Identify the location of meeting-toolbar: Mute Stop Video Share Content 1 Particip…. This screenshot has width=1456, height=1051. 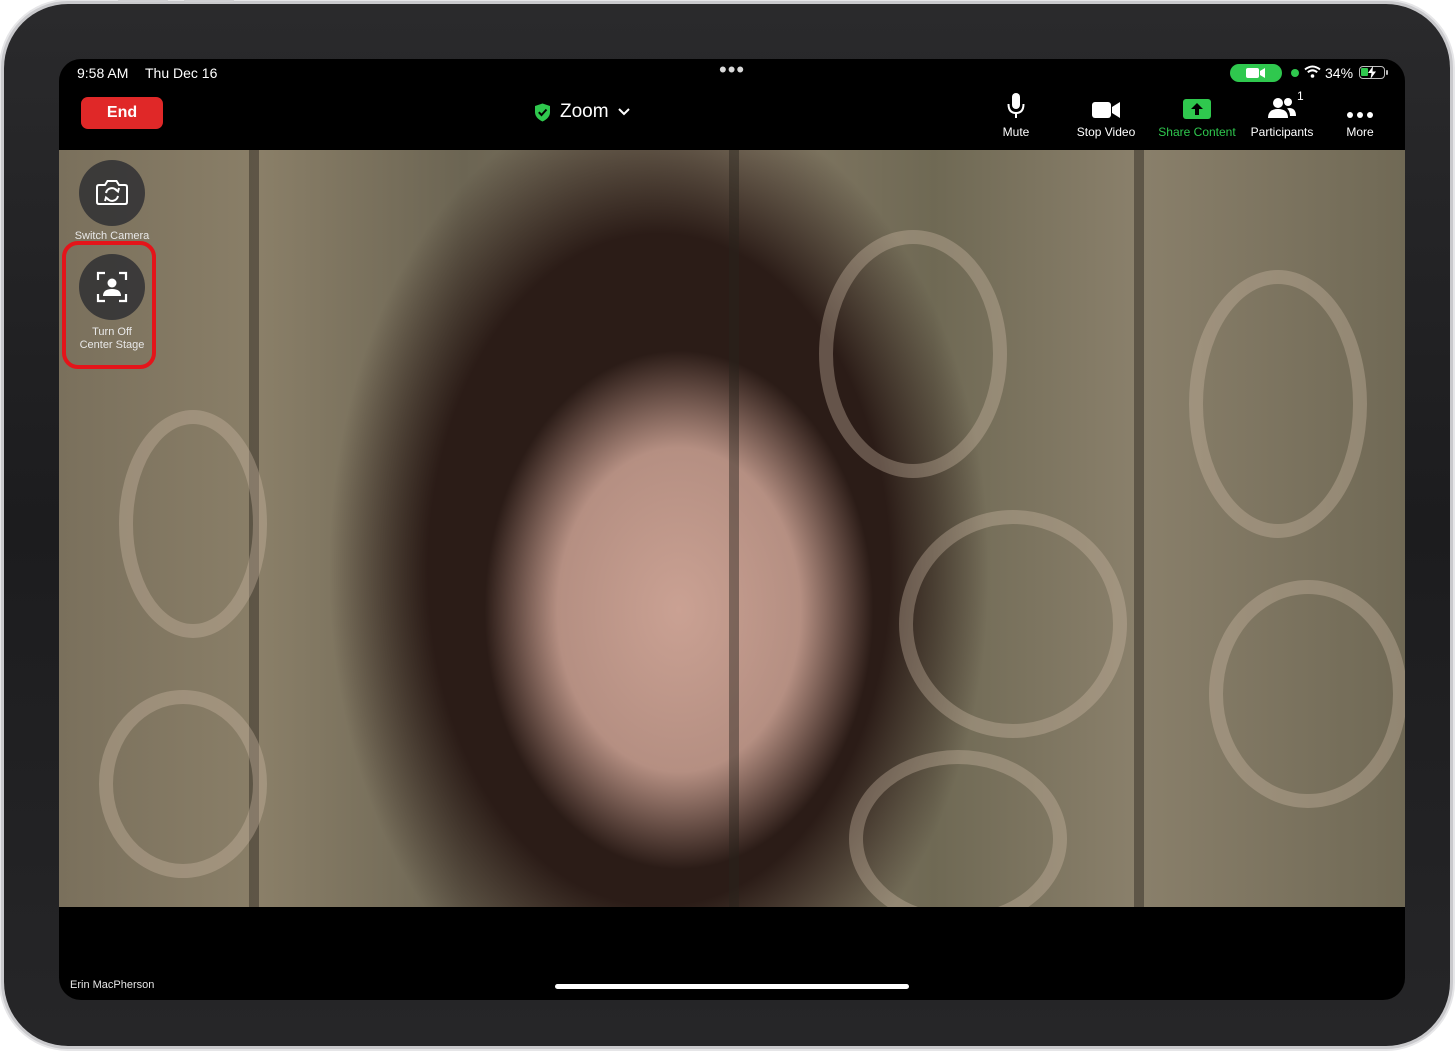
(732, 114).